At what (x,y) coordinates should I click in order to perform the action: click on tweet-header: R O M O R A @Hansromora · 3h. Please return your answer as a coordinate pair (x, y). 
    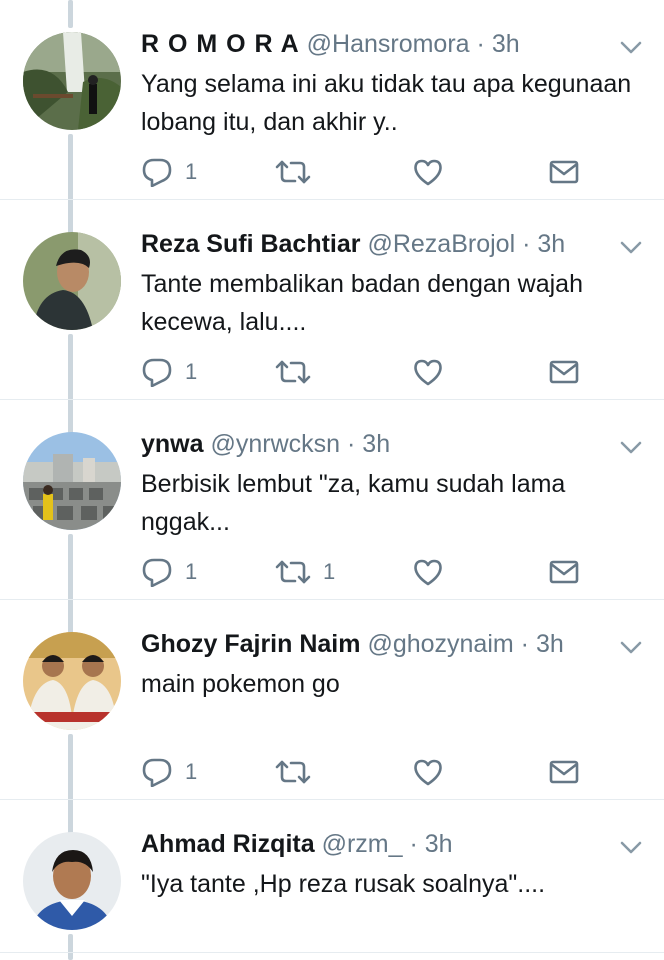
    Looking at the image, I should click on (367, 44).